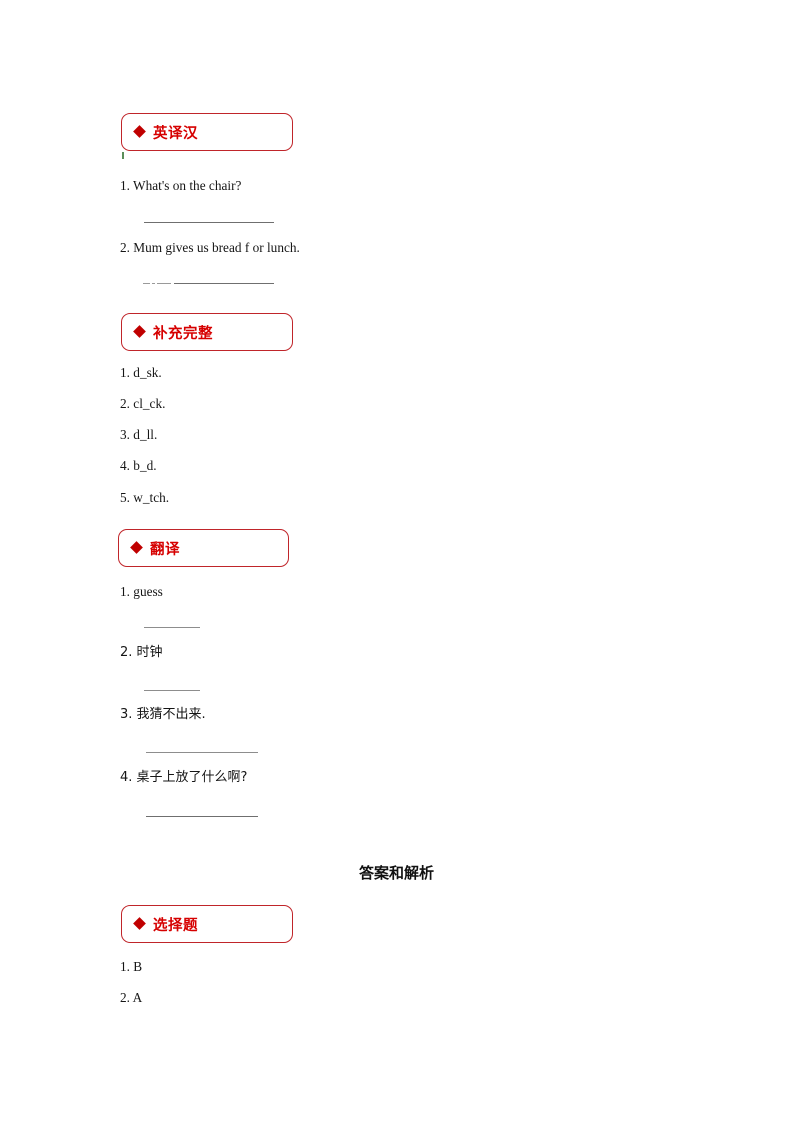 The height and width of the screenshot is (1122, 793). Describe the element at coordinates (165, 549) in the screenshot. I see `section-title-translate: 翻译` at that location.